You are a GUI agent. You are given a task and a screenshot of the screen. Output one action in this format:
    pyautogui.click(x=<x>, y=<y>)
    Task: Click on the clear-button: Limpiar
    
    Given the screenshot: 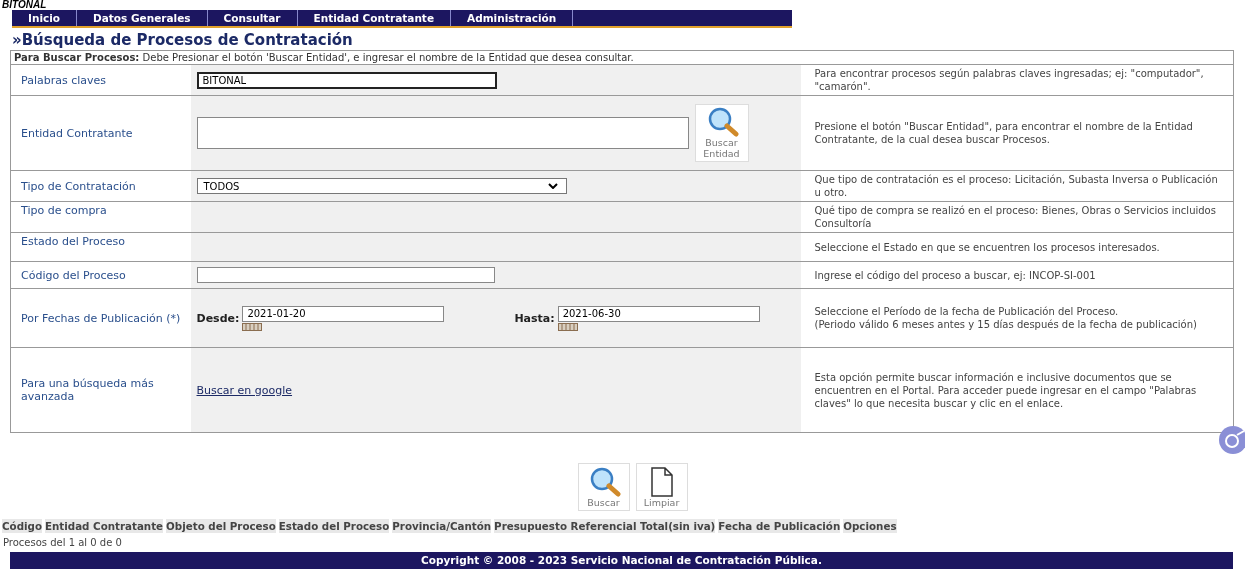 What is the action you would take?
    pyautogui.click(x=661, y=487)
    